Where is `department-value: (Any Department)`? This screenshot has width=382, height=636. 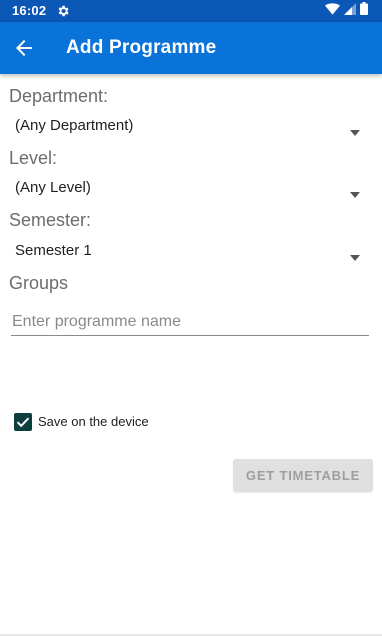 department-value: (Any Department) is located at coordinates (74, 125).